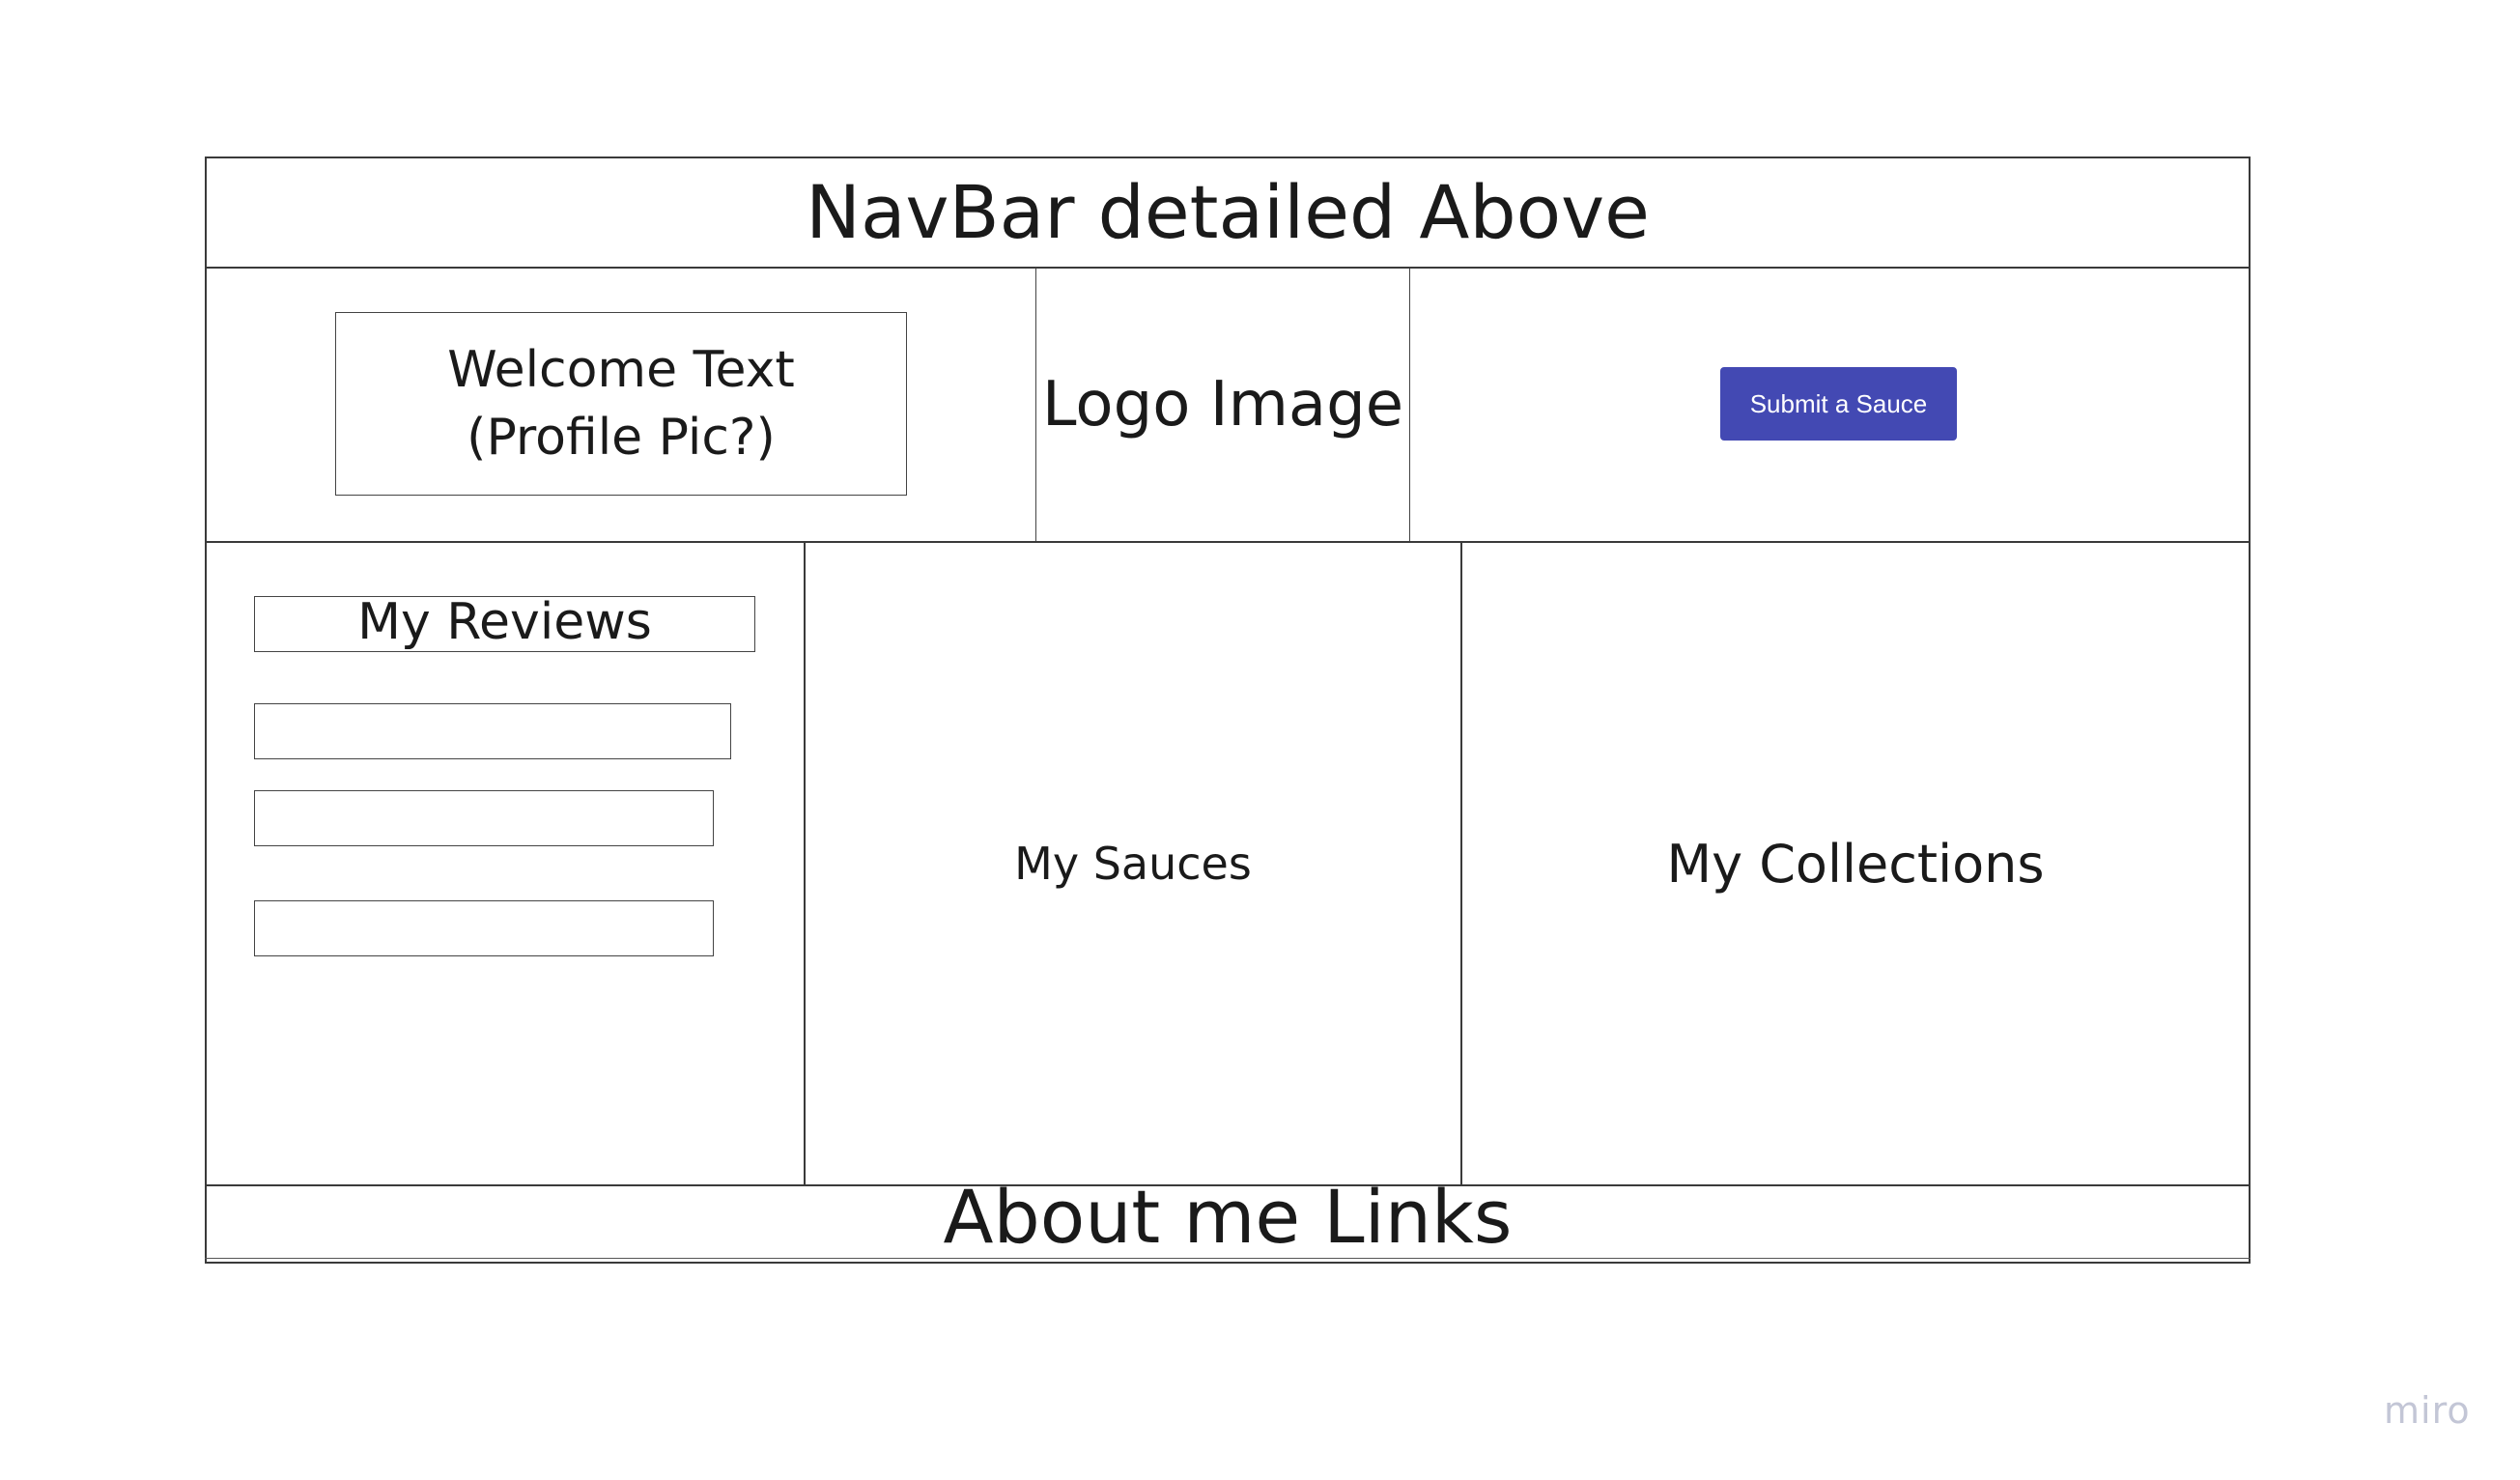 The height and width of the screenshot is (1480, 2520). What do you see at coordinates (2428, 1411) in the screenshot?
I see `miro-watermark: miro` at bounding box center [2428, 1411].